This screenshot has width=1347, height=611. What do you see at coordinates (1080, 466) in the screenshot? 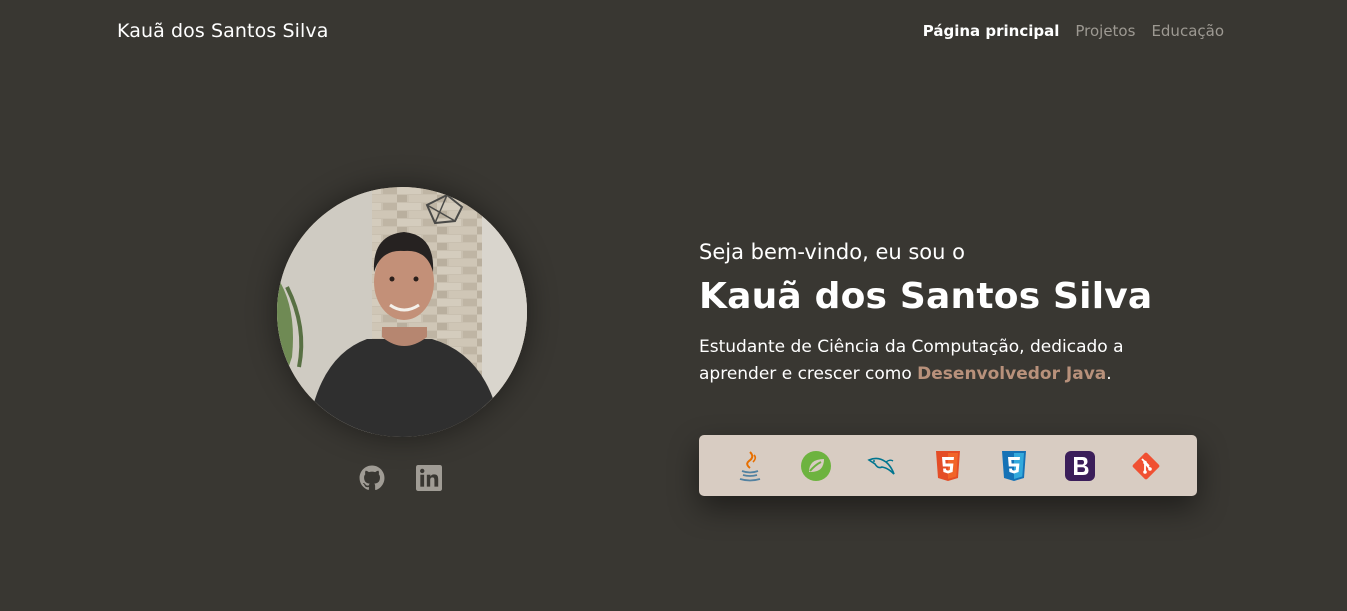
I see `bootstrap-icon` at bounding box center [1080, 466].